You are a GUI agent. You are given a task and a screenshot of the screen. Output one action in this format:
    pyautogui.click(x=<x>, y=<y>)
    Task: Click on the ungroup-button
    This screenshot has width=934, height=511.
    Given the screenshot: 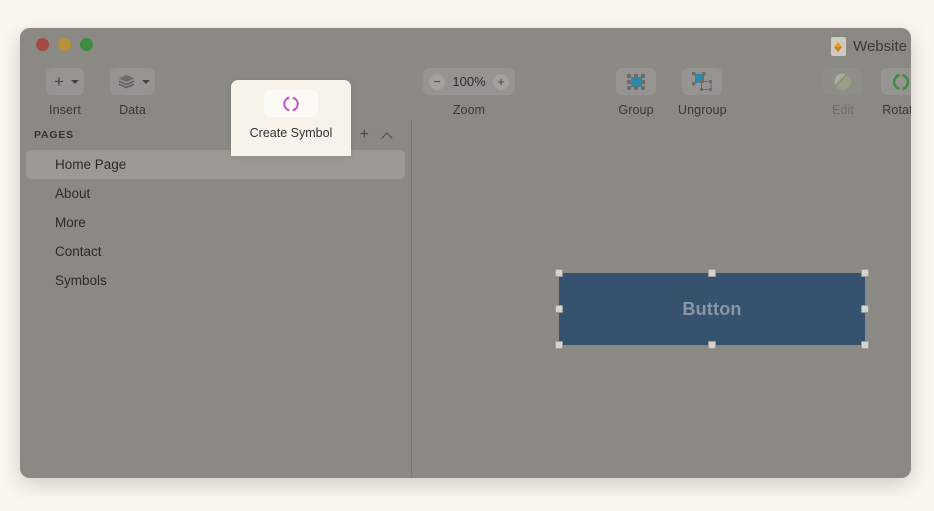 What is the action you would take?
    pyautogui.click(x=702, y=81)
    